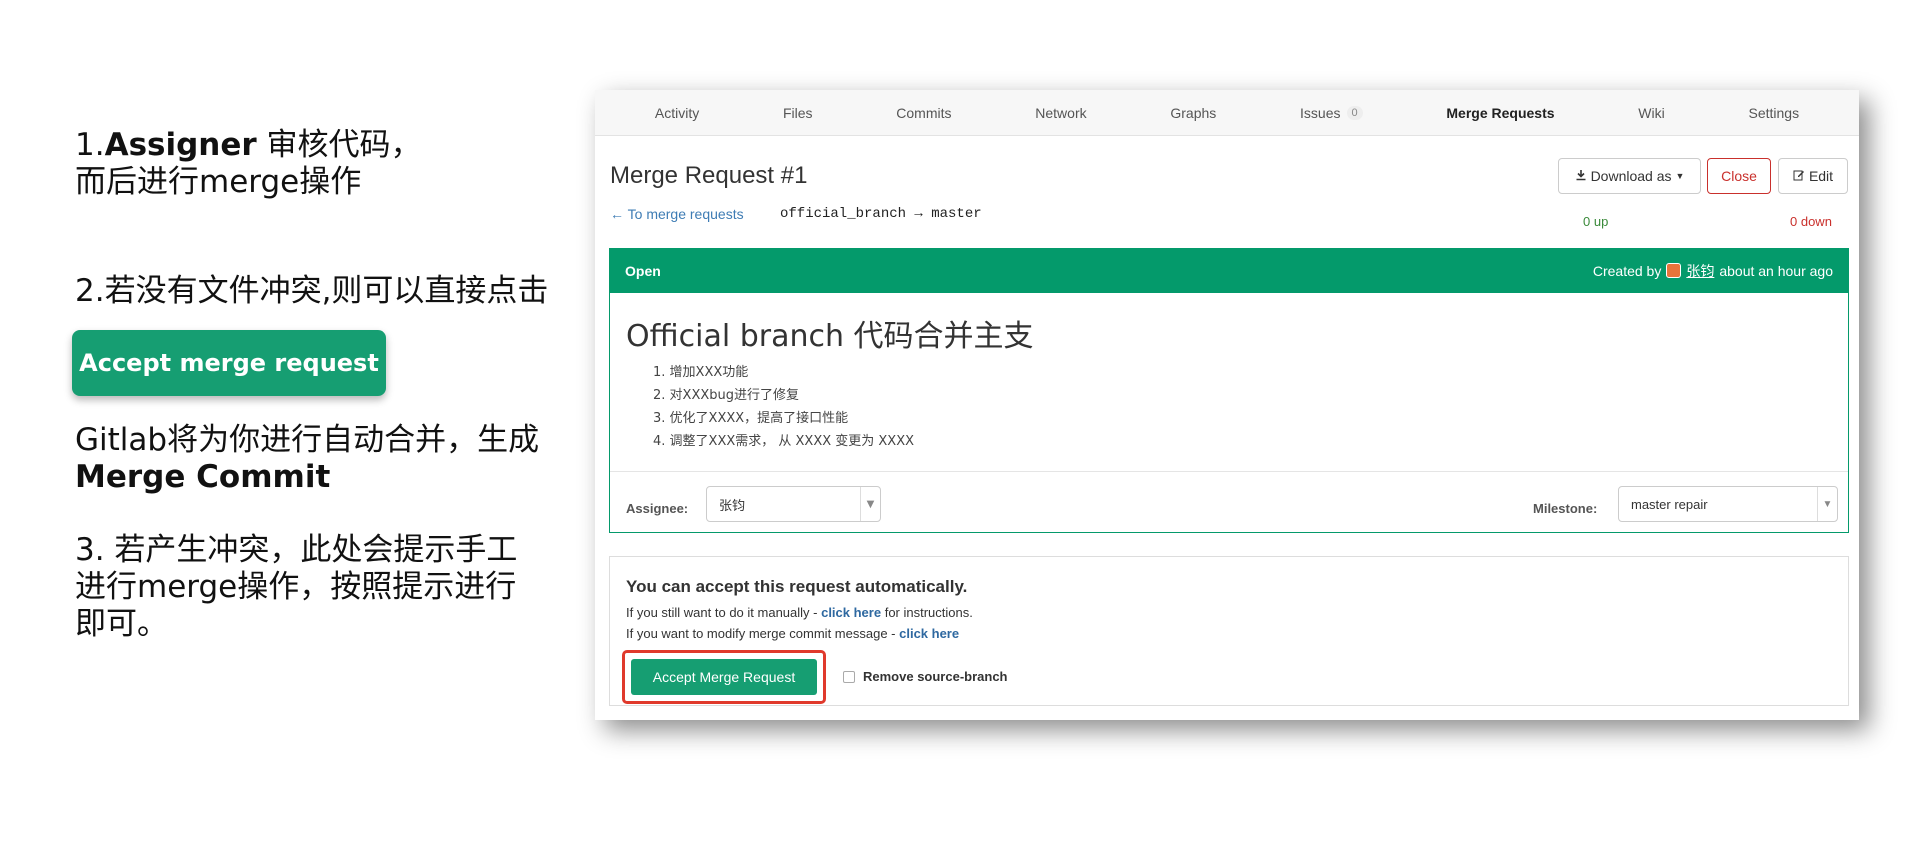  I want to click on tab-label: Wiki, so click(1651, 112).